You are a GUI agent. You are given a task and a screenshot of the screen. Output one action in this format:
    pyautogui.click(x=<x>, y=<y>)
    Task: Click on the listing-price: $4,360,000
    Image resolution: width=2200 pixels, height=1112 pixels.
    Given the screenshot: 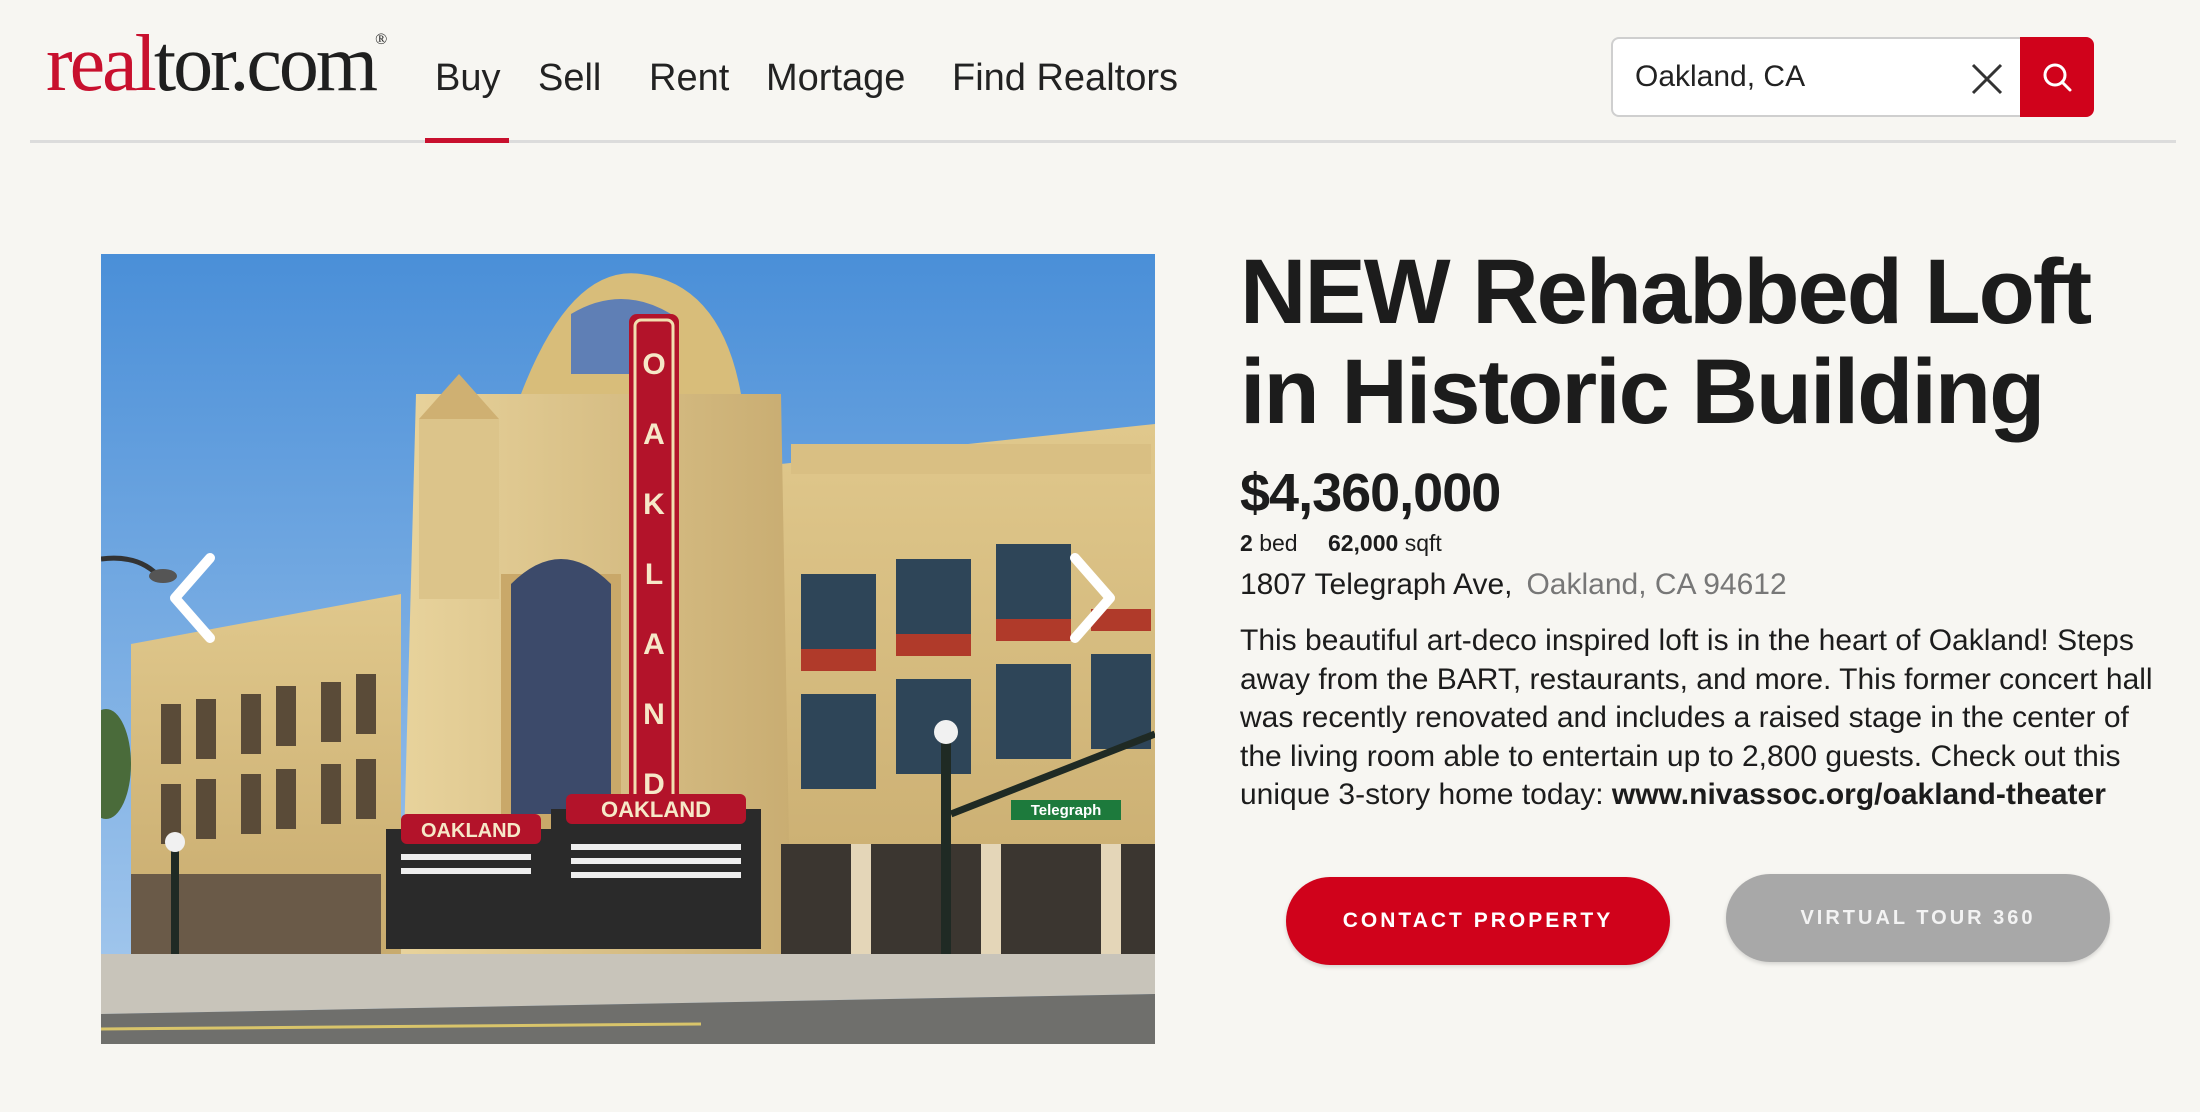 What is the action you would take?
    pyautogui.click(x=1370, y=493)
    